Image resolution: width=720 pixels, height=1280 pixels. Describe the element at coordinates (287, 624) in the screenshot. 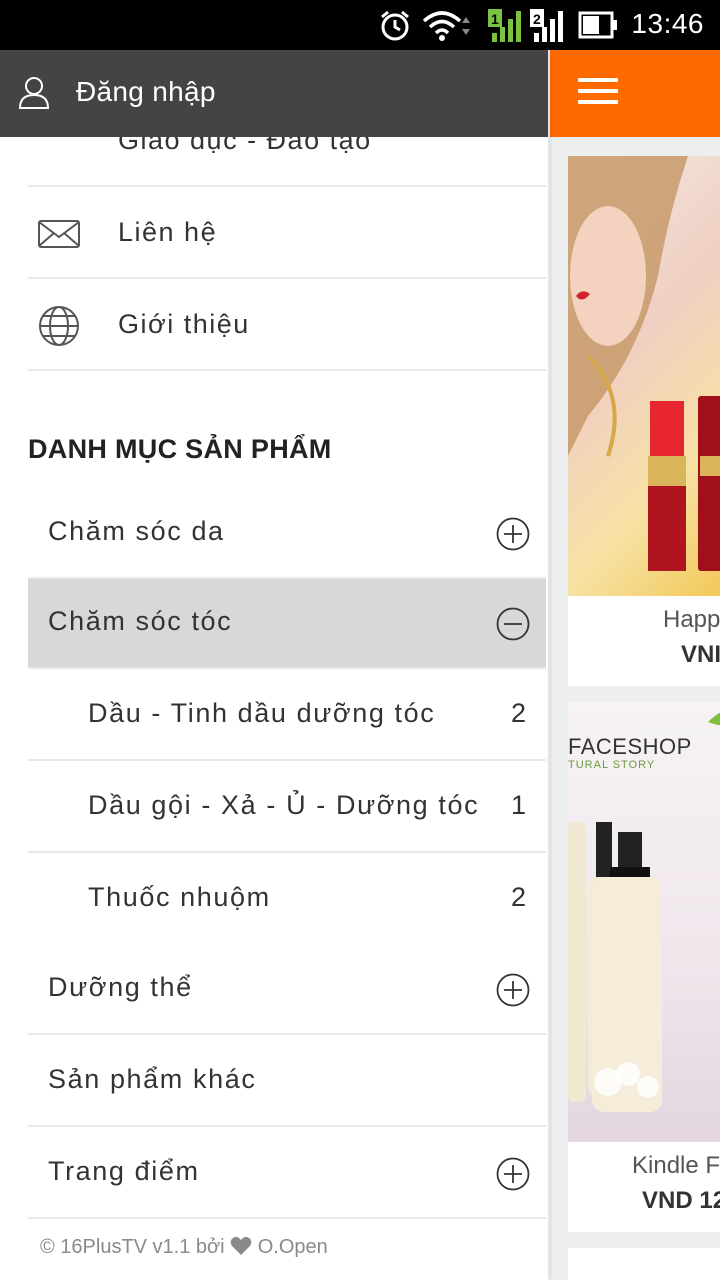

I see `category-hair-care: Chăm sóc tóc` at that location.